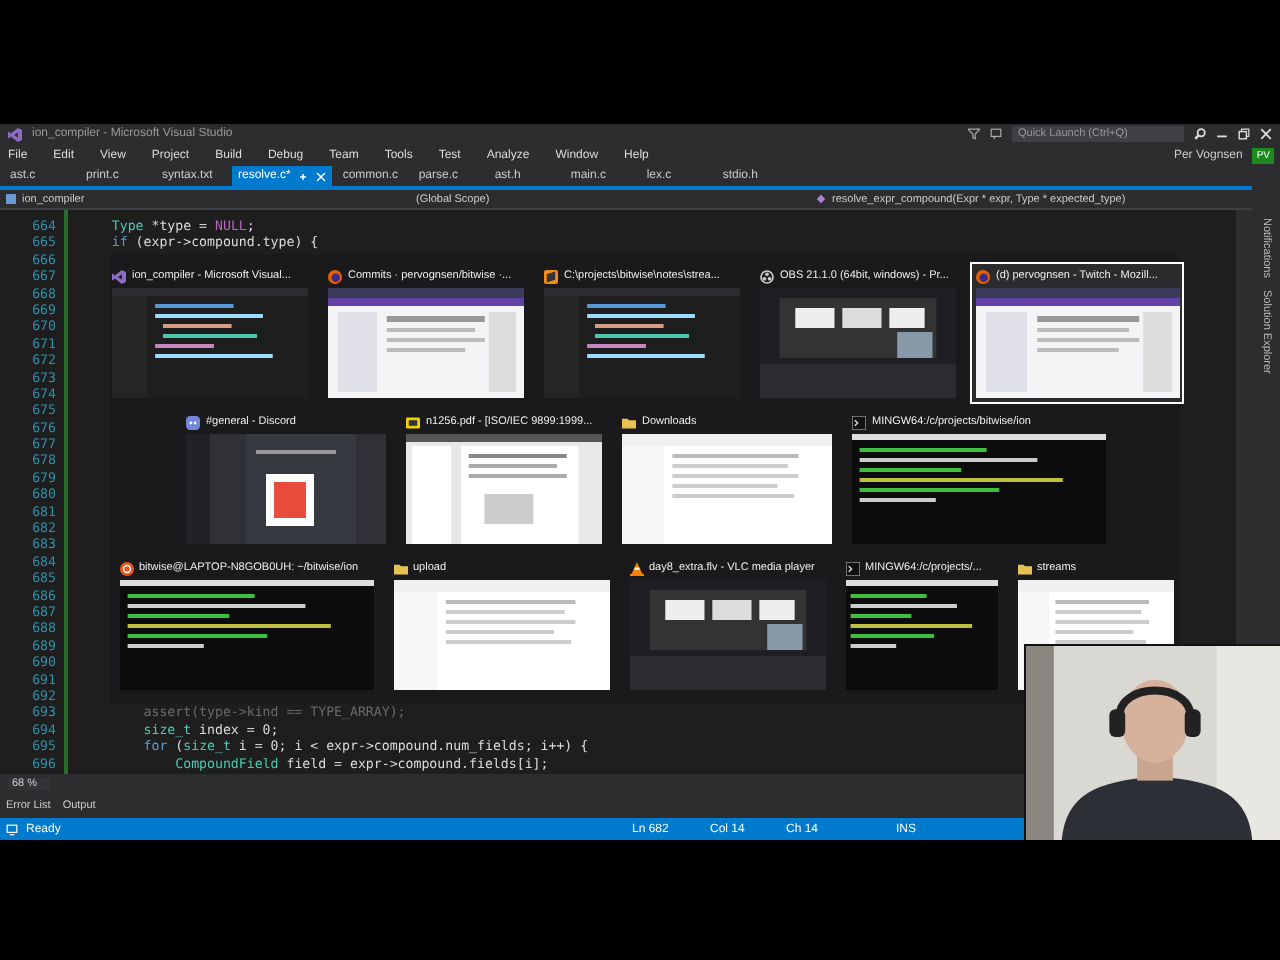  What do you see at coordinates (119, 276) in the screenshot?
I see `code-editor-icon` at bounding box center [119, 276].